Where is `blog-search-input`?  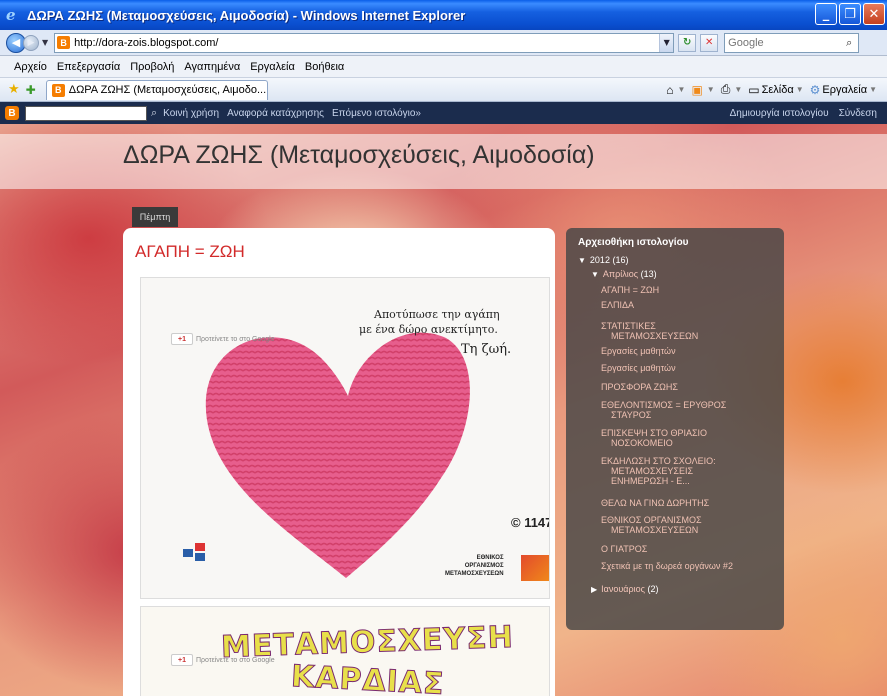 blog-search-input is located at coordinates (86, 113).